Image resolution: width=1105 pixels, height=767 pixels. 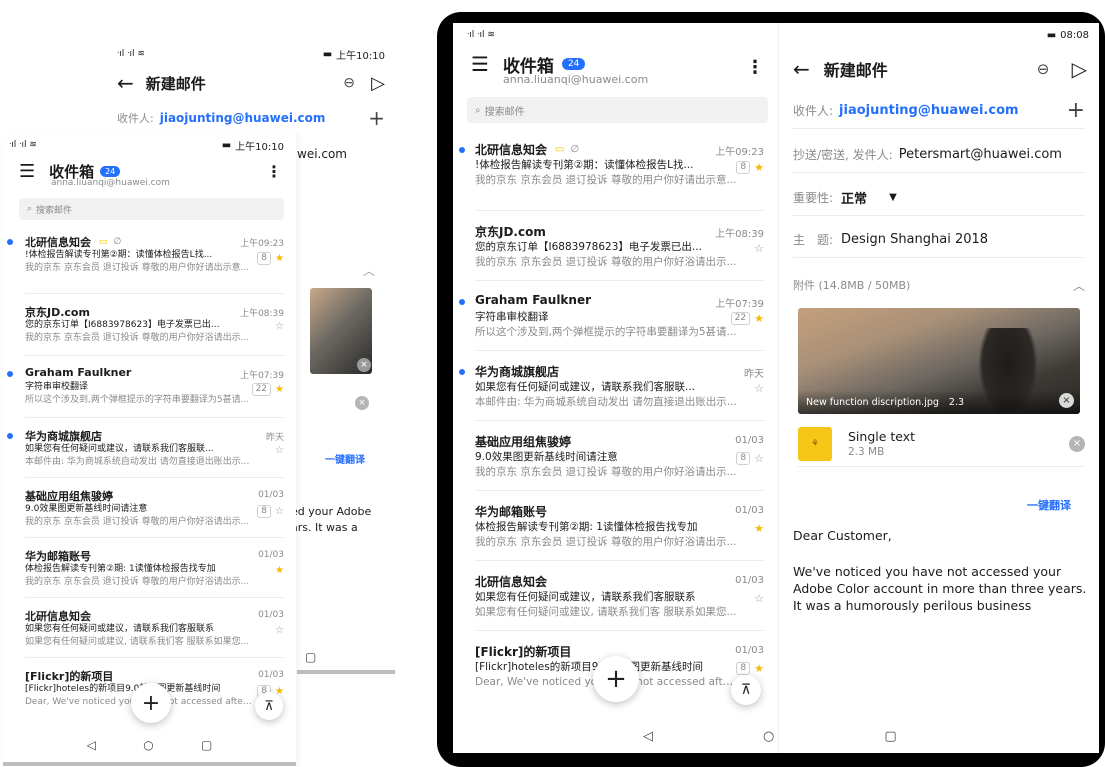 I want to click on status-bar: ᐧıl ᐧıl ≋ ▬ 上午10:10, so click(x=146, y=145).